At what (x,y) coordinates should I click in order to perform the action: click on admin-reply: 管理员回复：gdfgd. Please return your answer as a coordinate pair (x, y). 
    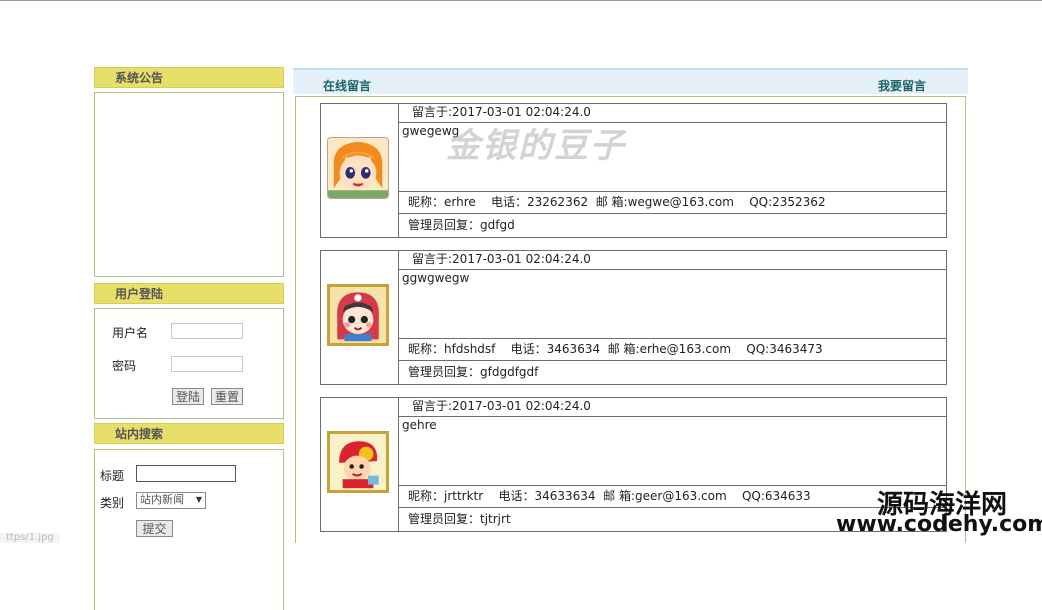
    Looking at the image, I should click on (461, 225).